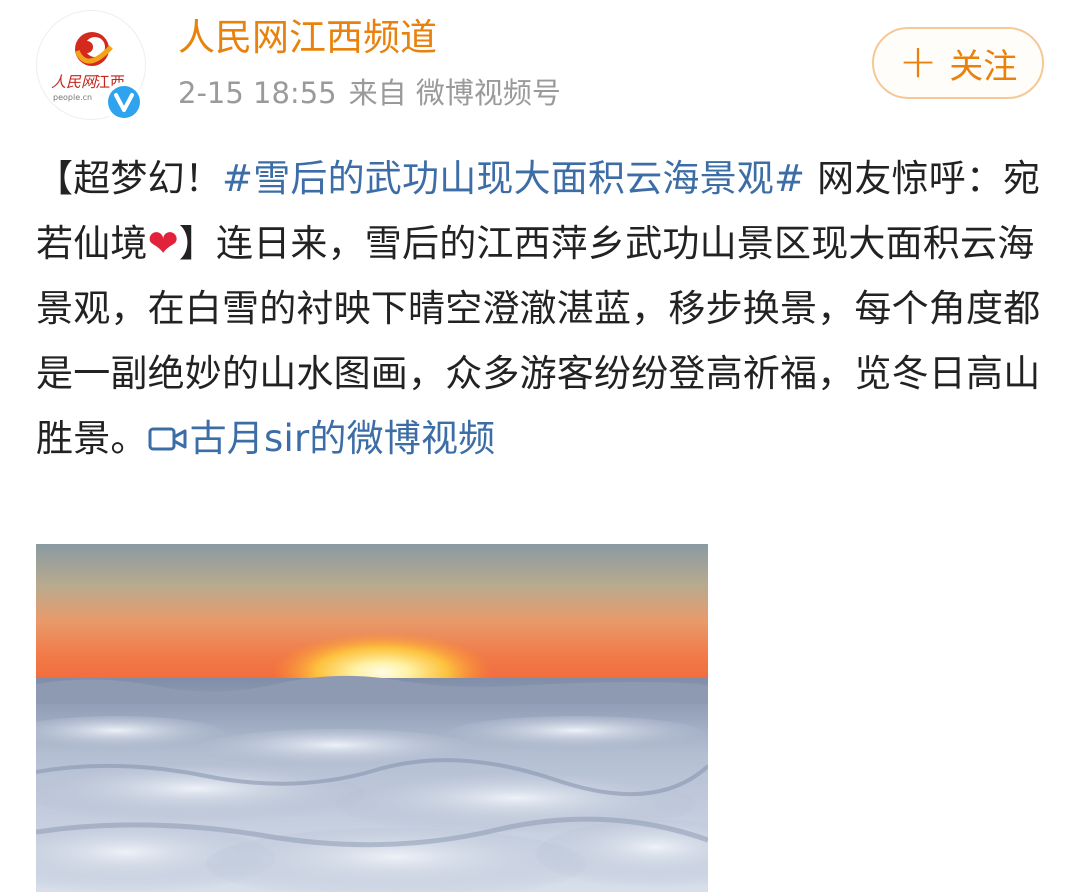  I want to click on post-meta: 2-15 18:55 来自 微博视频号, so click(369, 93).